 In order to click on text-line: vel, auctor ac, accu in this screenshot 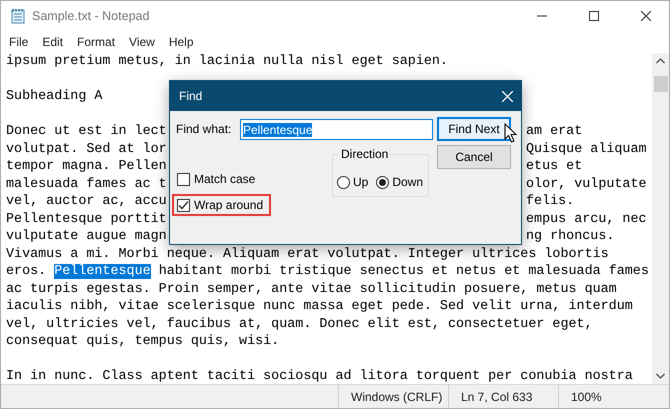, I will do `click(86, 201)`.